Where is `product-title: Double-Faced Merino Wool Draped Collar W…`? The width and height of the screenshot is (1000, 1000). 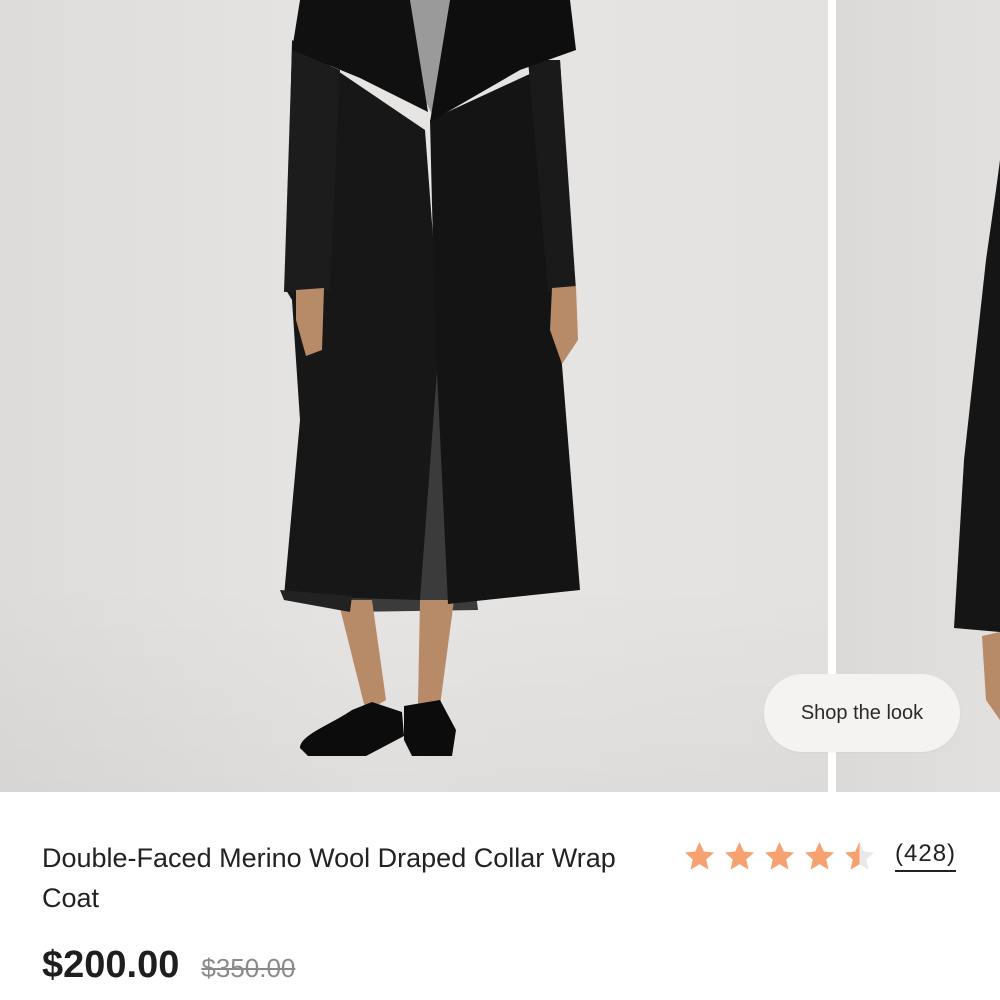 product-title: Double-Faced Merino Wool Draped Collar W… is located at coordinates (329, 878).